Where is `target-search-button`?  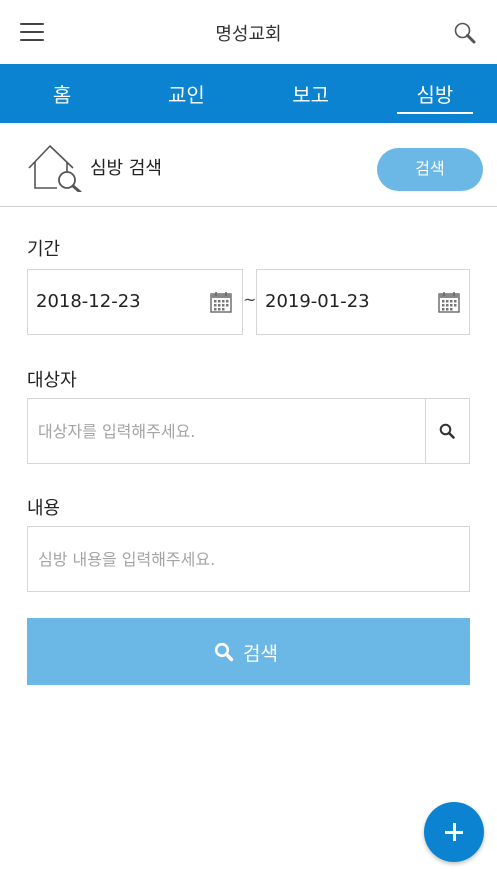 target-search-button is located at coordinates (447, 431).